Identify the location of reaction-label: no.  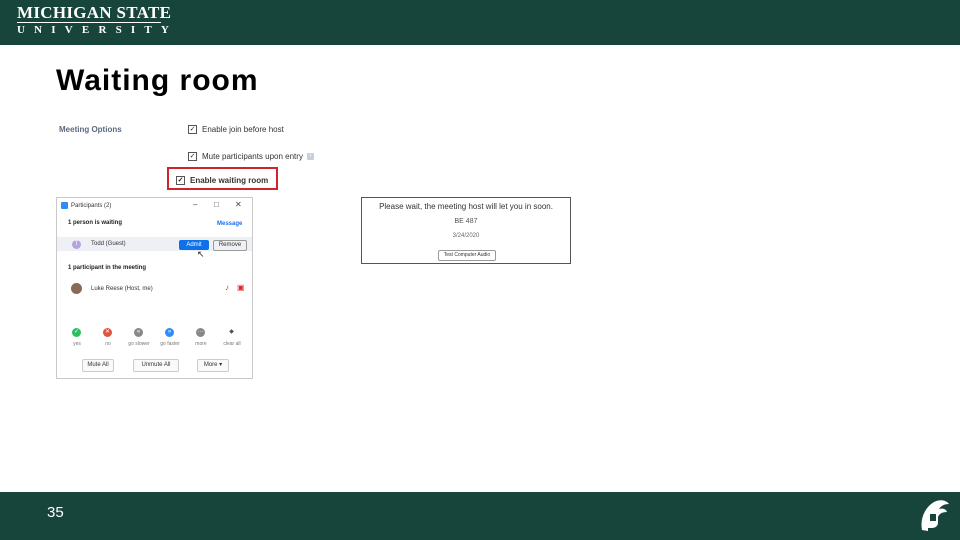
(108, 344).